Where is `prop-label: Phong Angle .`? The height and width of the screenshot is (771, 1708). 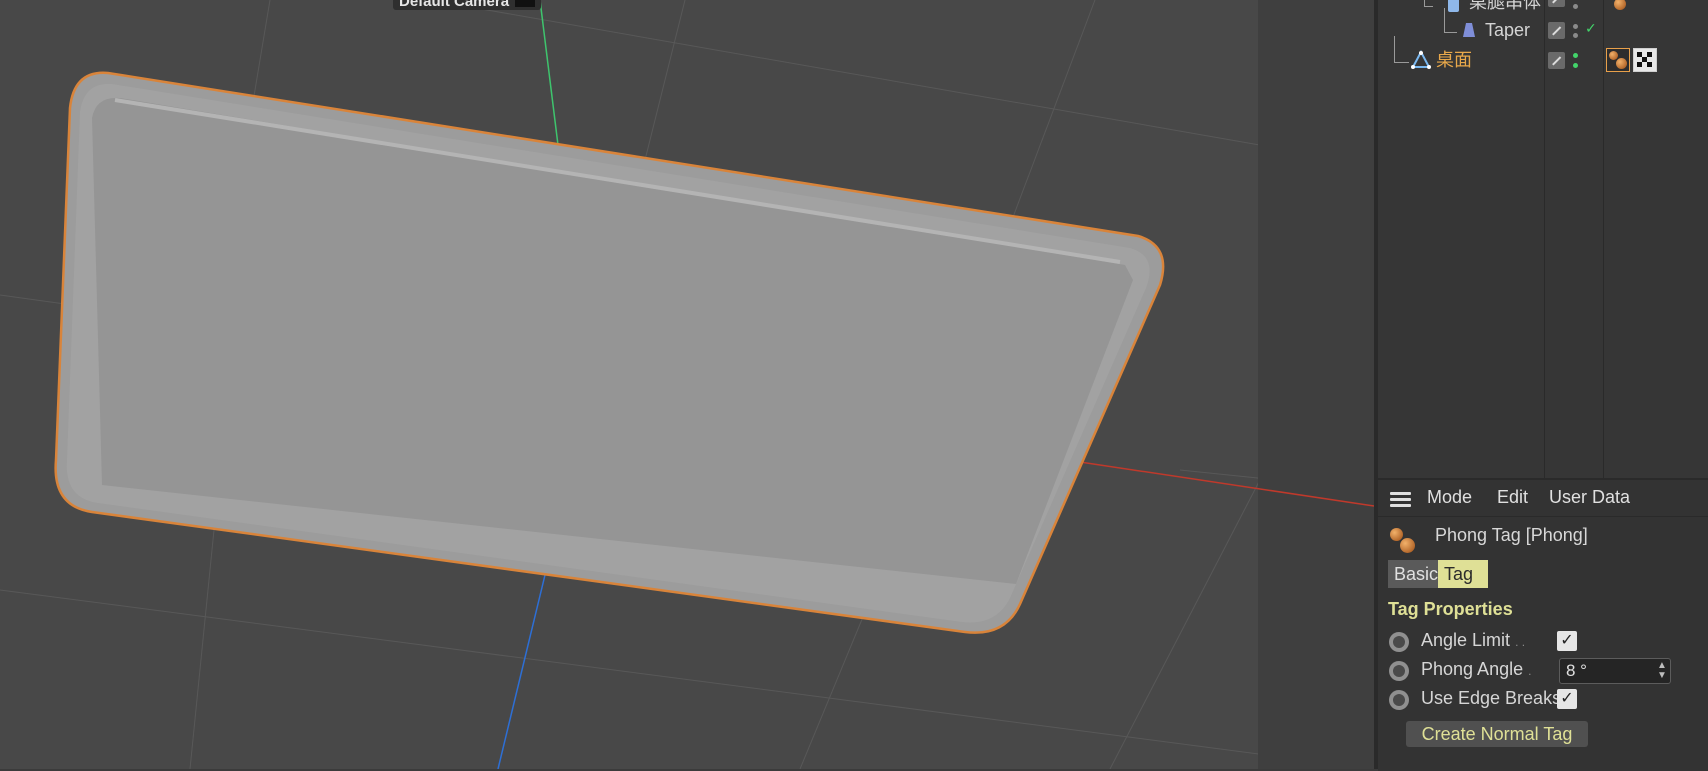 prop-label: Phong Angle . is located at coordinates (1476, 669).